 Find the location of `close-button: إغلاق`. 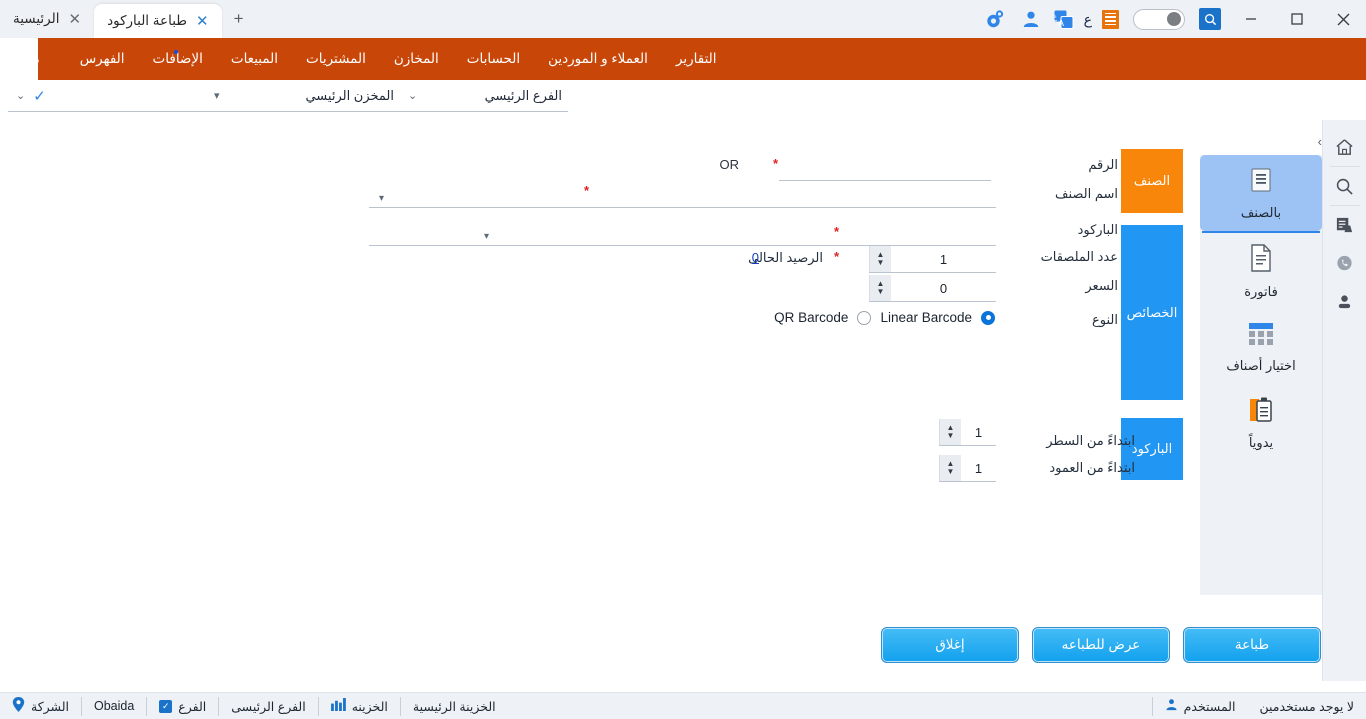

close-button: إغلاق is located at coordinates (950, 645).